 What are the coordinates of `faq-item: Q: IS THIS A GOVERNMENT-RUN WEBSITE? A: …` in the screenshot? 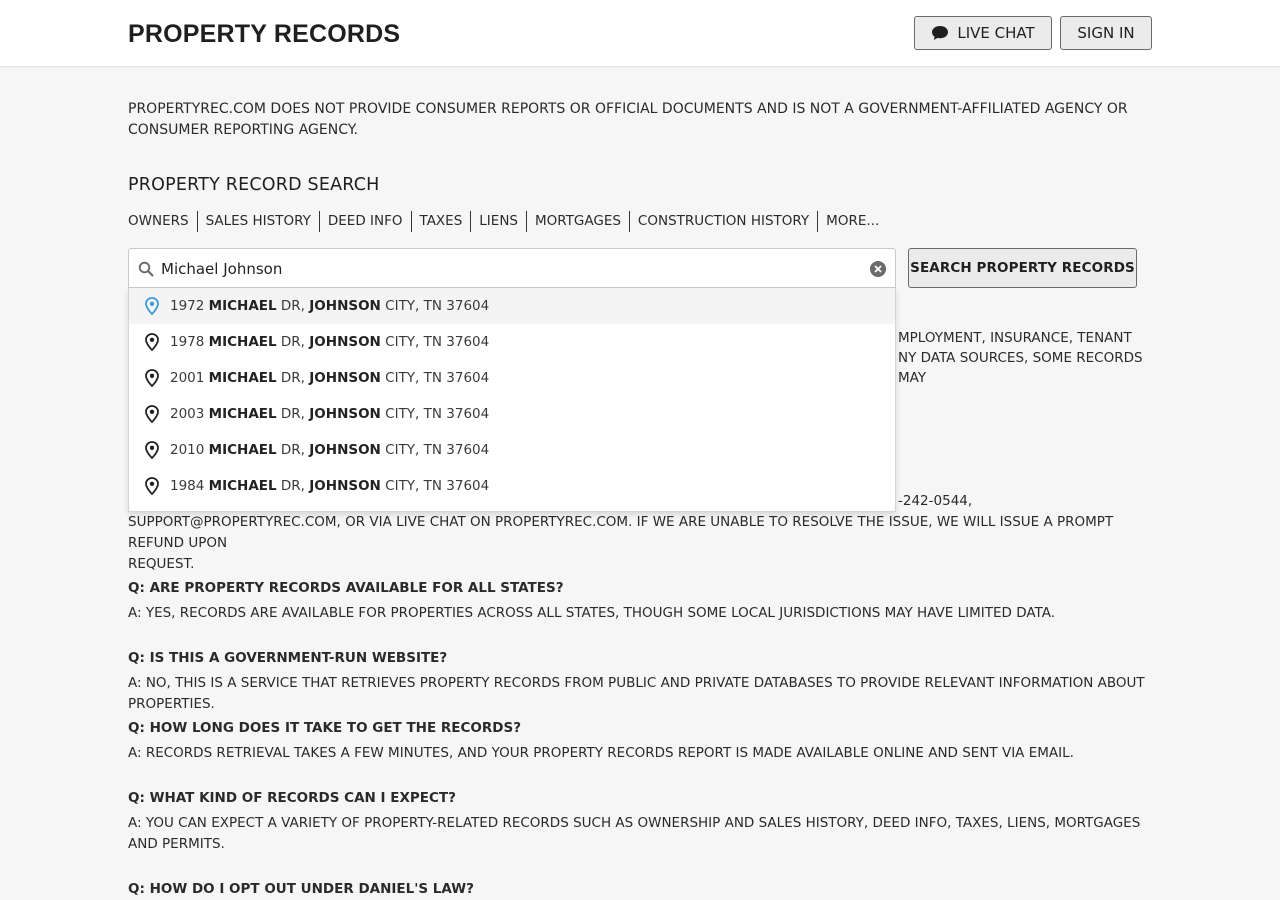 It's located at (640, 681).